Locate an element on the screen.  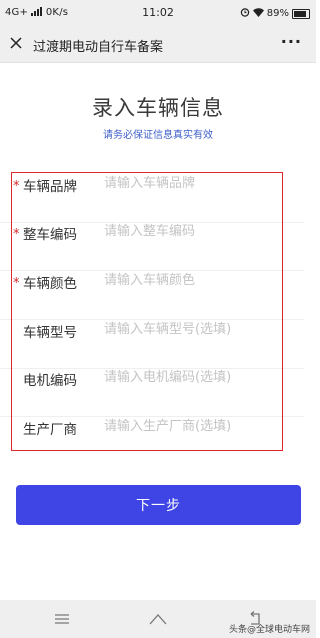
form-row-brand: * 车辆品牌 is located at coordinates (152, 197).